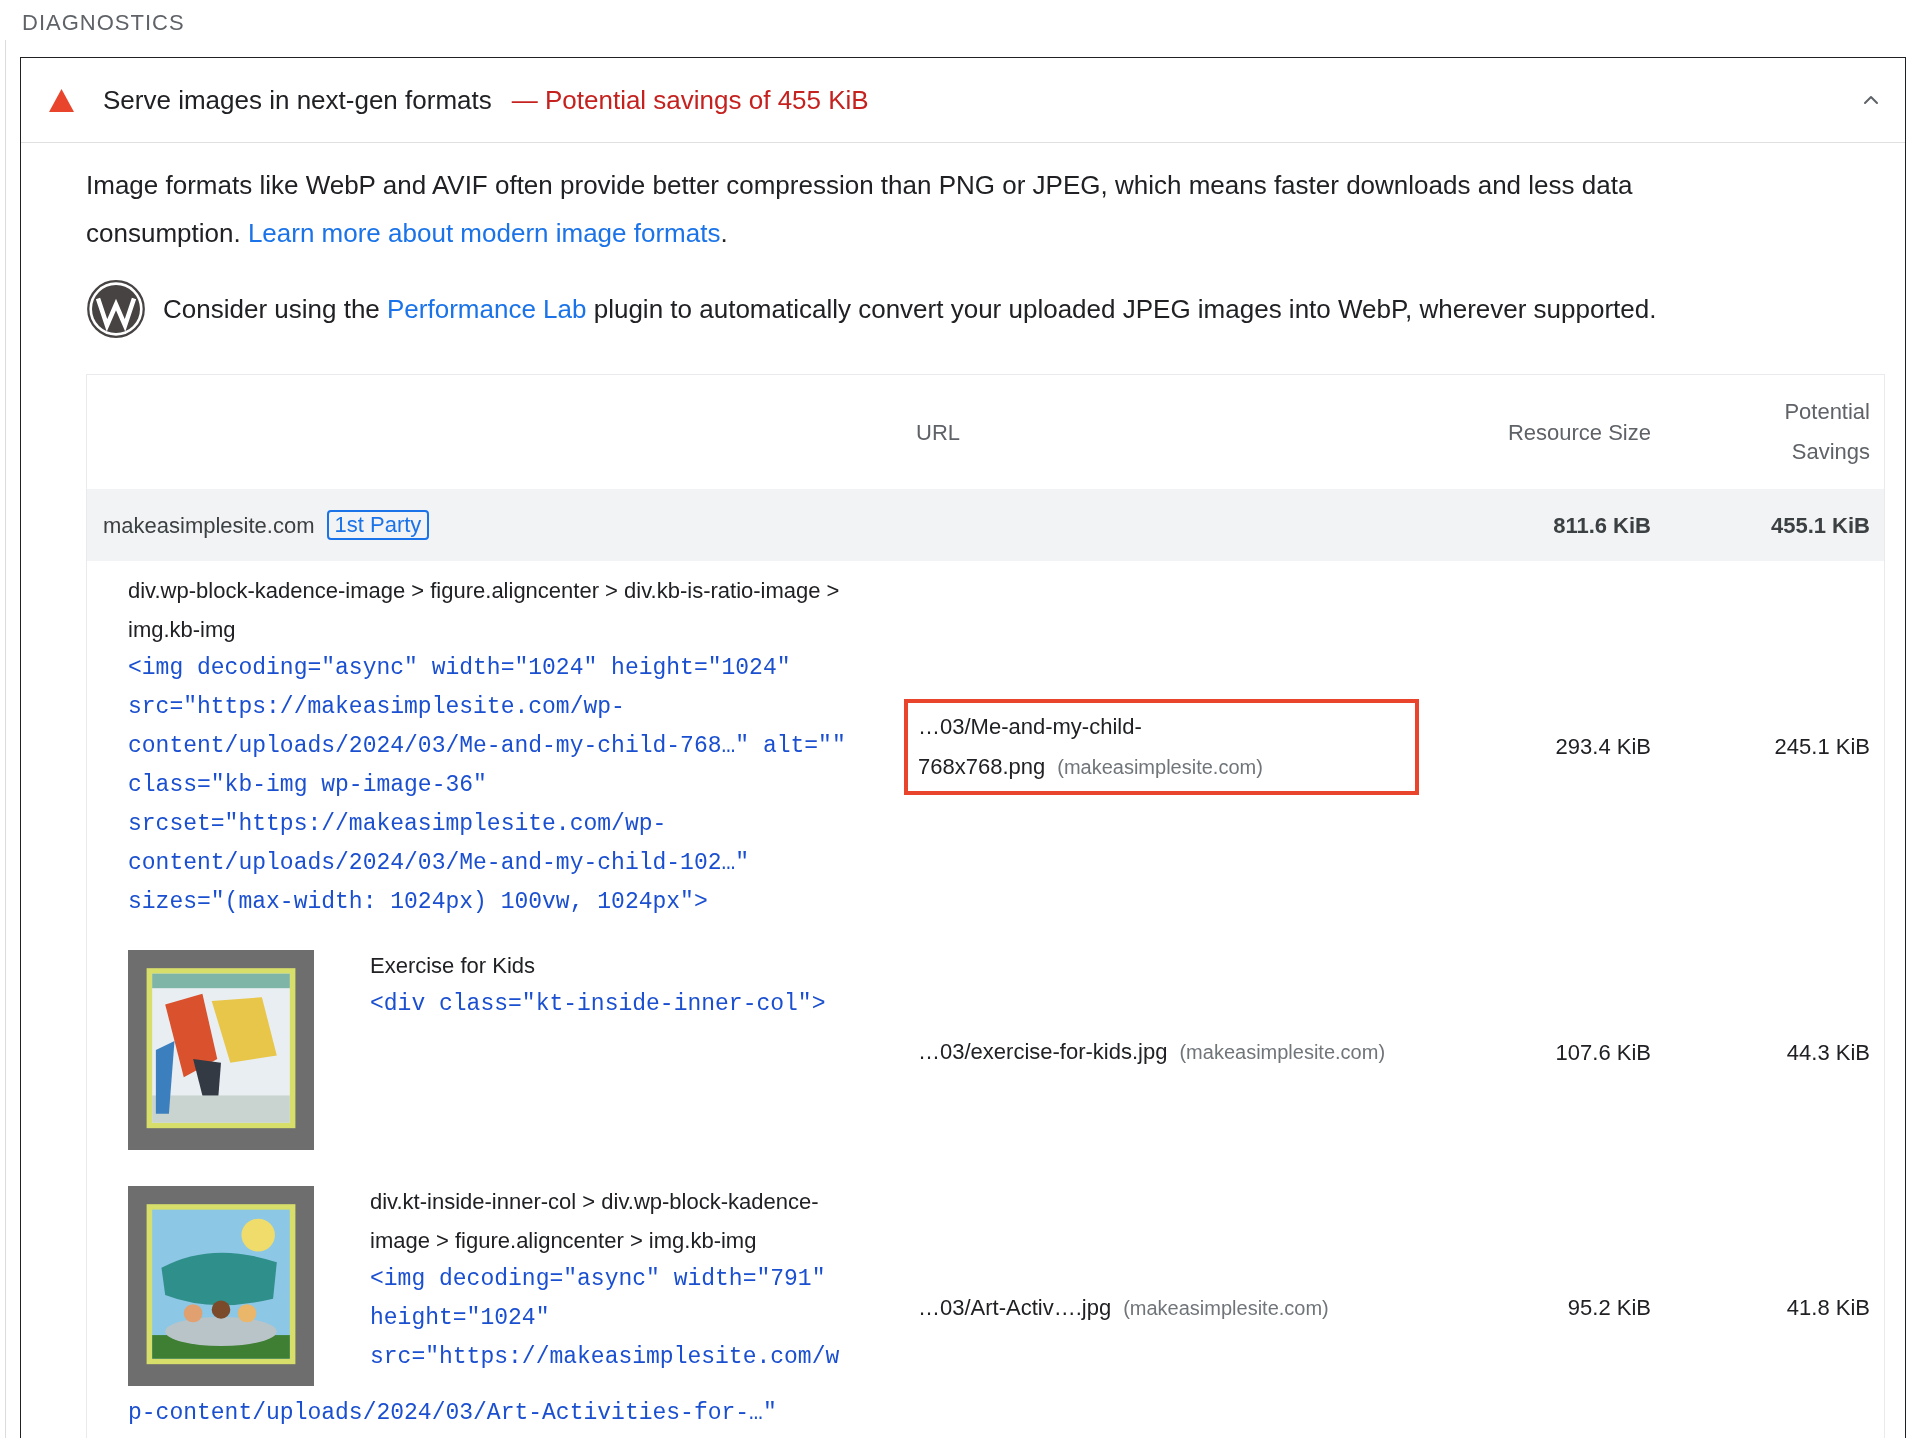  What do you see at coordinates (1603, 1052) in the screenshot?
I see `size-cell-text: 107.6 KiB` at bounding box center [1603, 1052].